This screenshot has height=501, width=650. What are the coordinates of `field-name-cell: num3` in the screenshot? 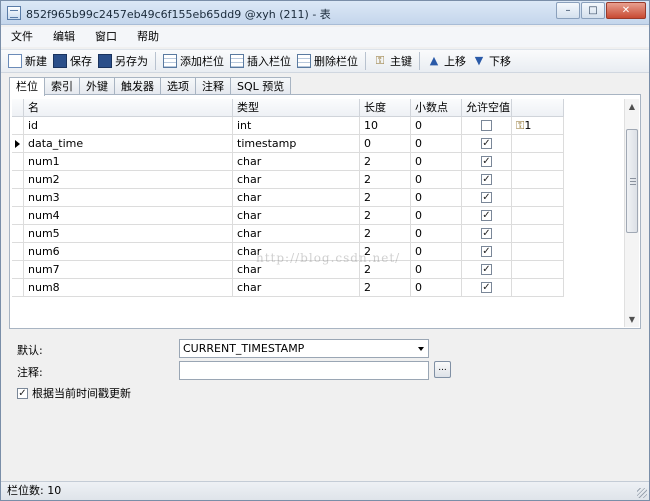 It's located at (128, 198).